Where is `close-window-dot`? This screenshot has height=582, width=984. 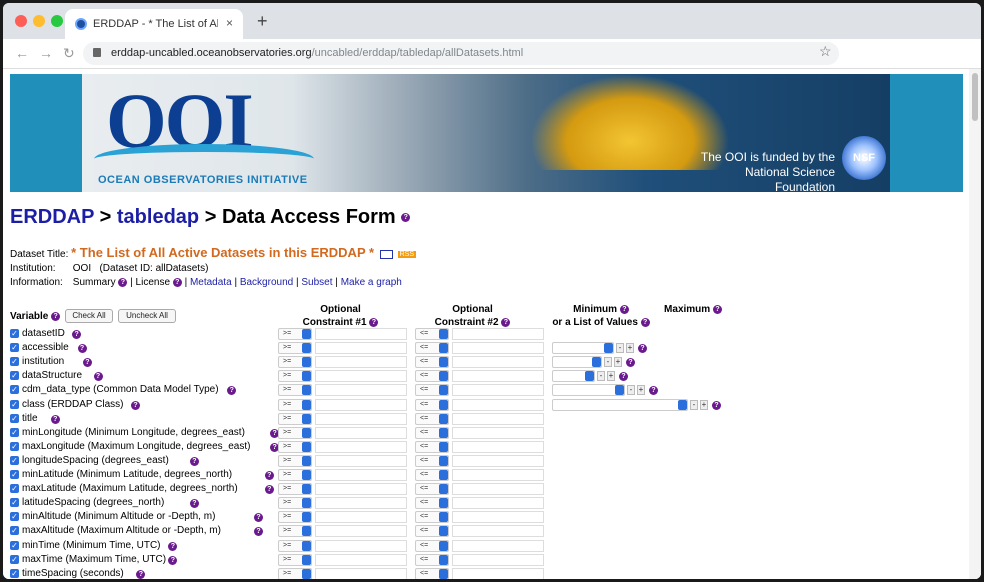
close-window-dot is located at coordinates (21, 21).